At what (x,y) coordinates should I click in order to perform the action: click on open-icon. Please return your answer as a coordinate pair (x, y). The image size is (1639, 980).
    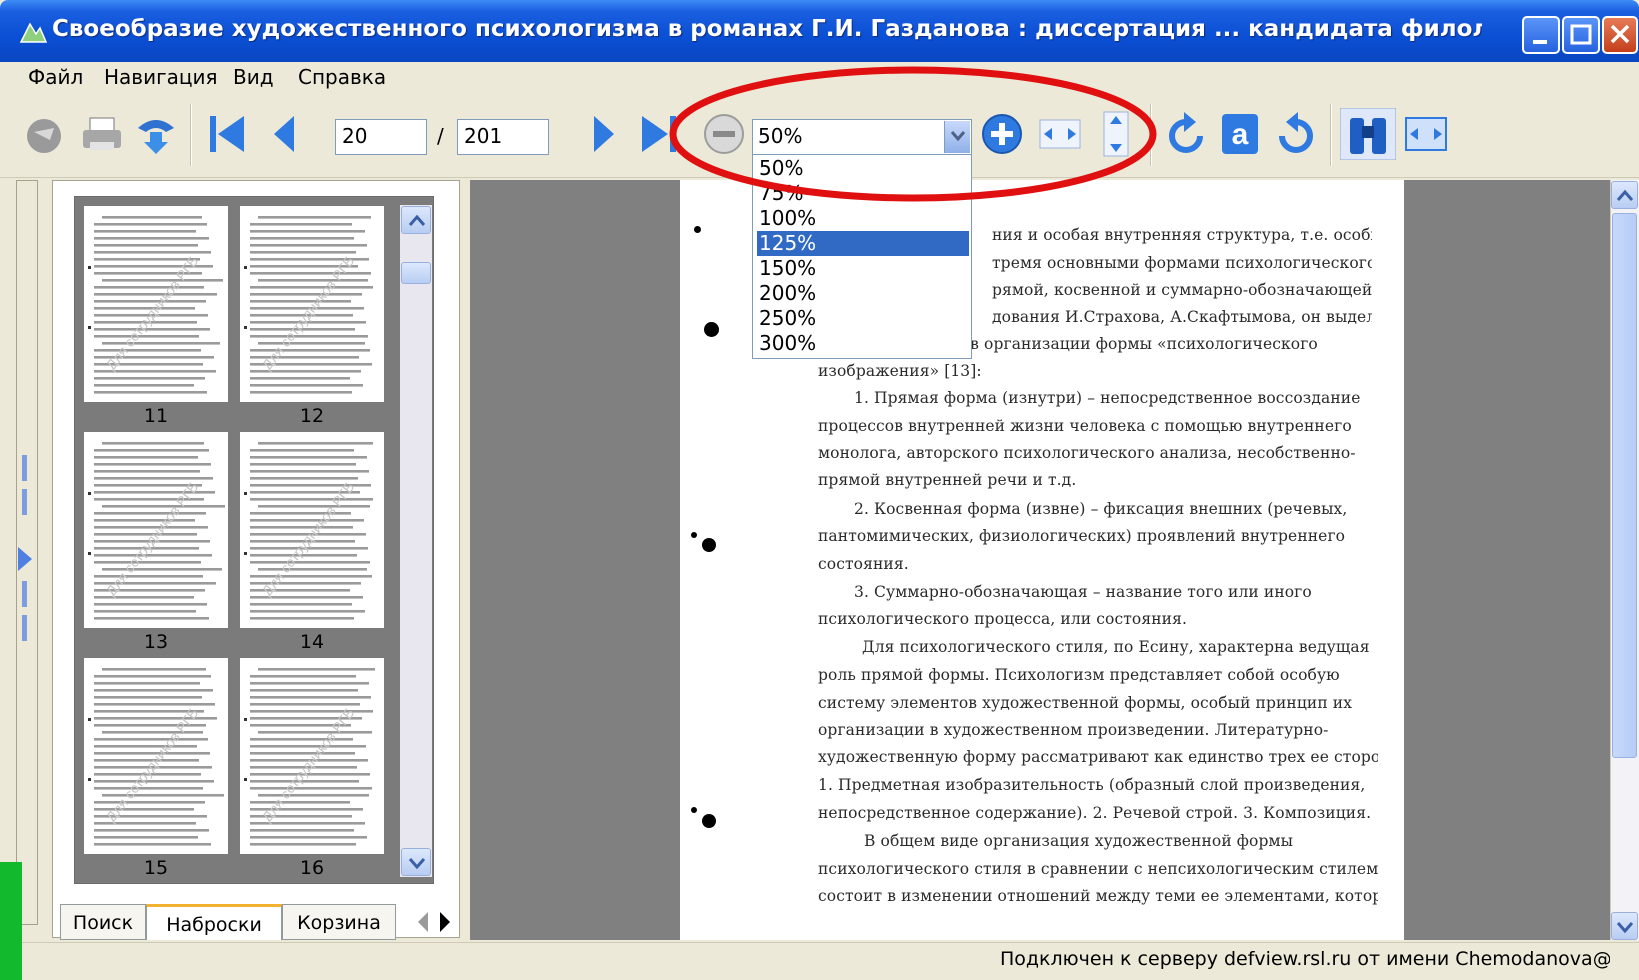
    Looking at the image, I should click on (44, 134).